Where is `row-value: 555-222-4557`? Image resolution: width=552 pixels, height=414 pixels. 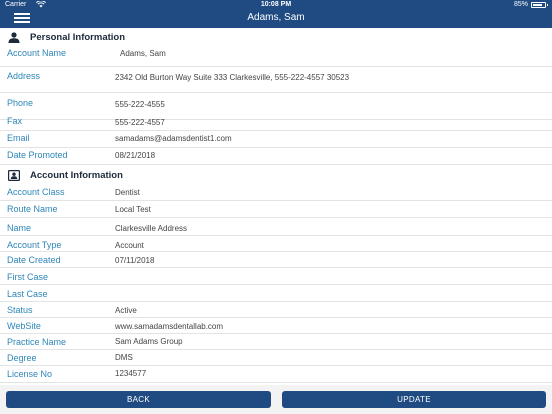
row-value: 555-222-4557 is located at coordinates (140, 122).